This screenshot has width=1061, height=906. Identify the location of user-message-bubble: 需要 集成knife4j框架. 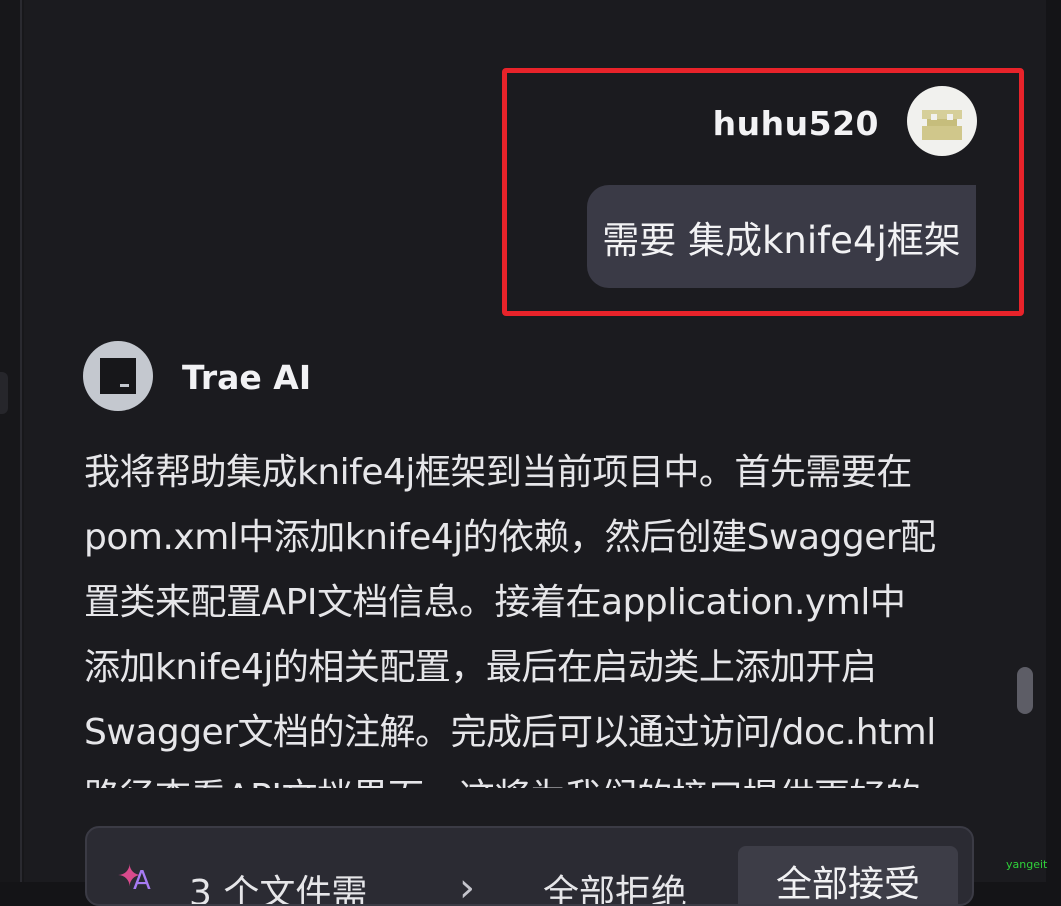
(781, 236).